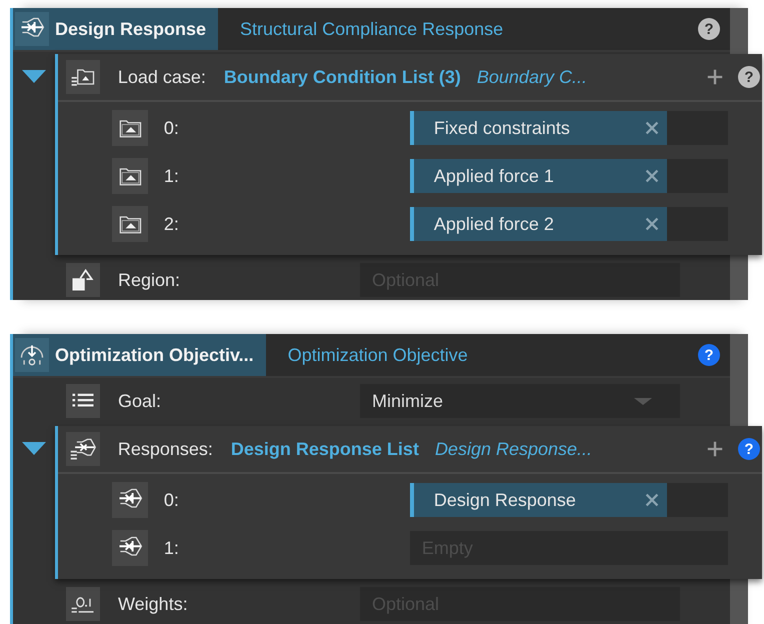 The width and height of the screenshot is (764, 624). Describe the element at coordinates (83, 77) in the screenshot. I see `folder-list-icon` at that location.